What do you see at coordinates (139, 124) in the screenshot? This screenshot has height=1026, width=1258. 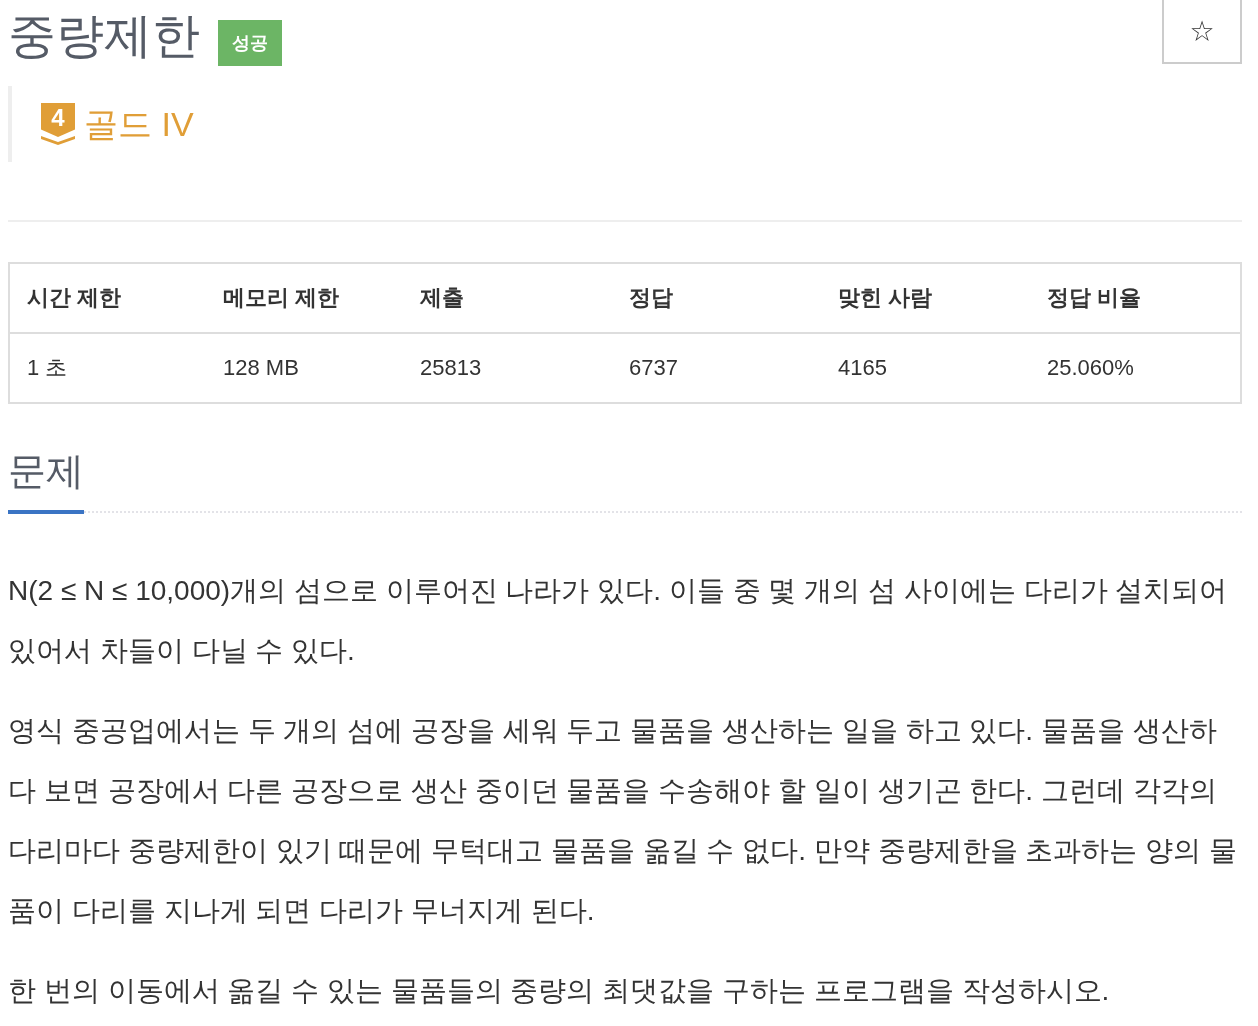 I see `tier-label: 골드 IV` at bounding box center [139, 124].